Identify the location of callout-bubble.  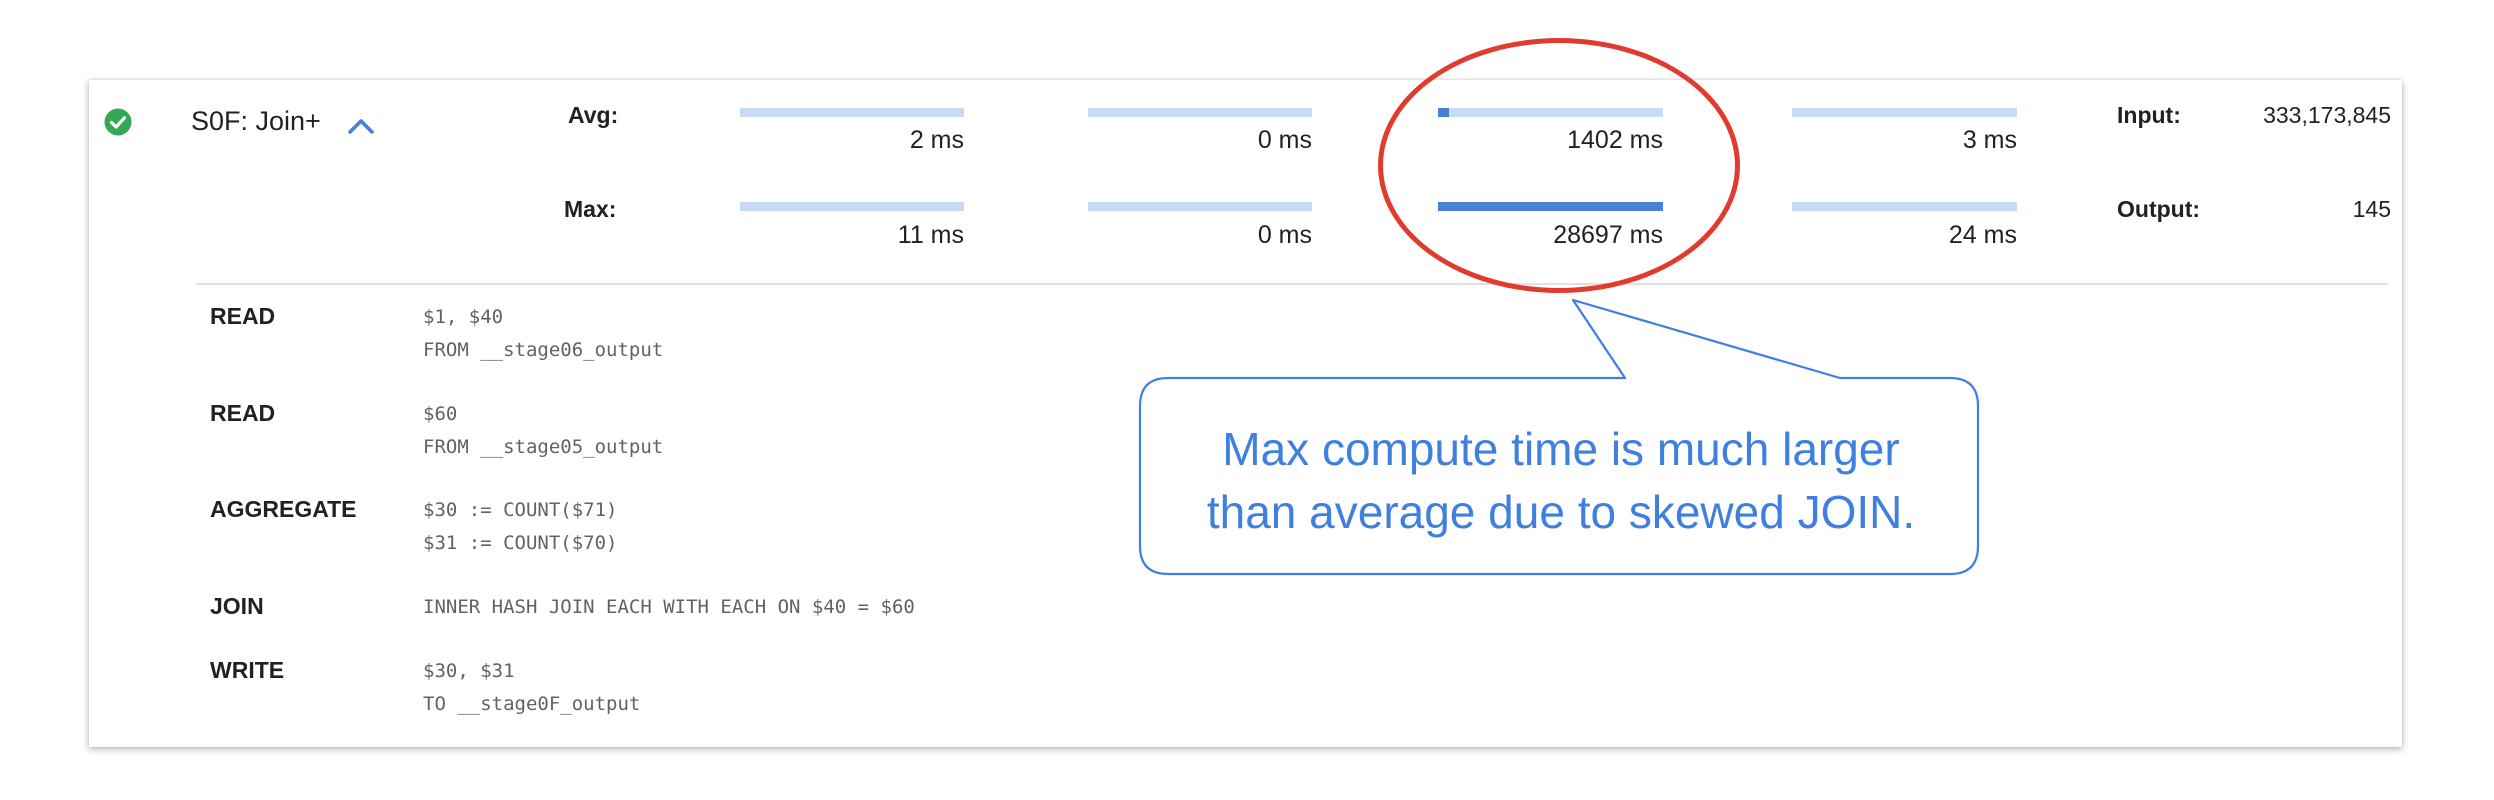
(1559, 437).